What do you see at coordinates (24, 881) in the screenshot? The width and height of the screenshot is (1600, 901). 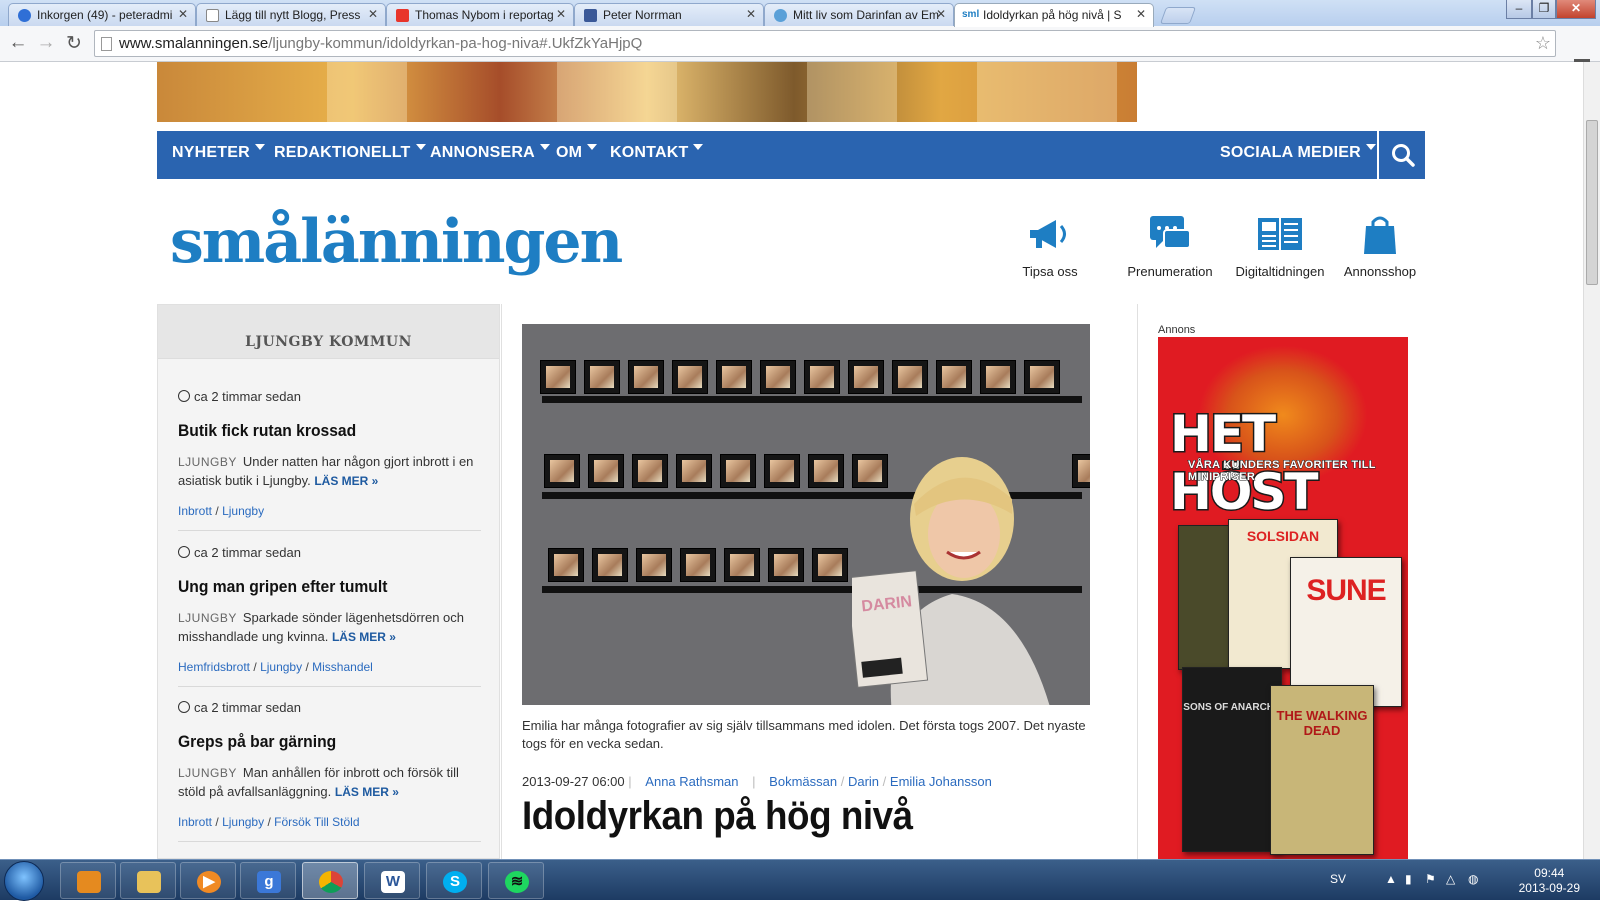 I see `start-button` at bounding box center [24, 881].